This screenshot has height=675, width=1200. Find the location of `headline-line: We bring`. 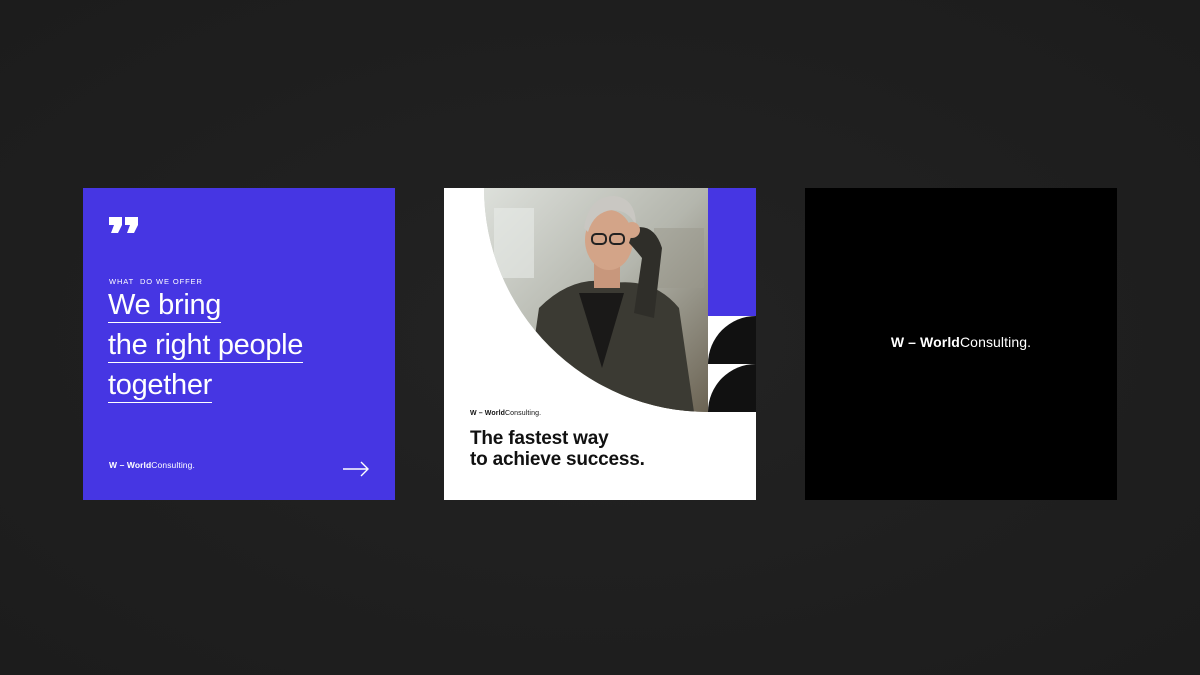

headline-line: We bring is located at coordinates (165, 306).